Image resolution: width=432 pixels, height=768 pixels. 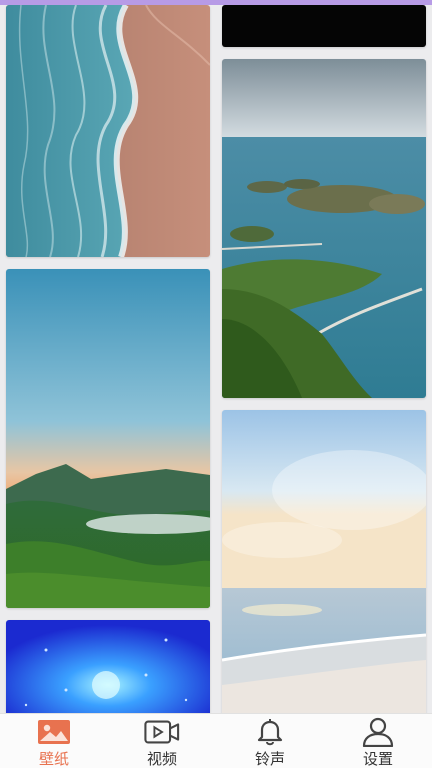 I want to click on bottom-tab-bar: 壁纸 视频 铃声 设置, so click(x=216, y=740).